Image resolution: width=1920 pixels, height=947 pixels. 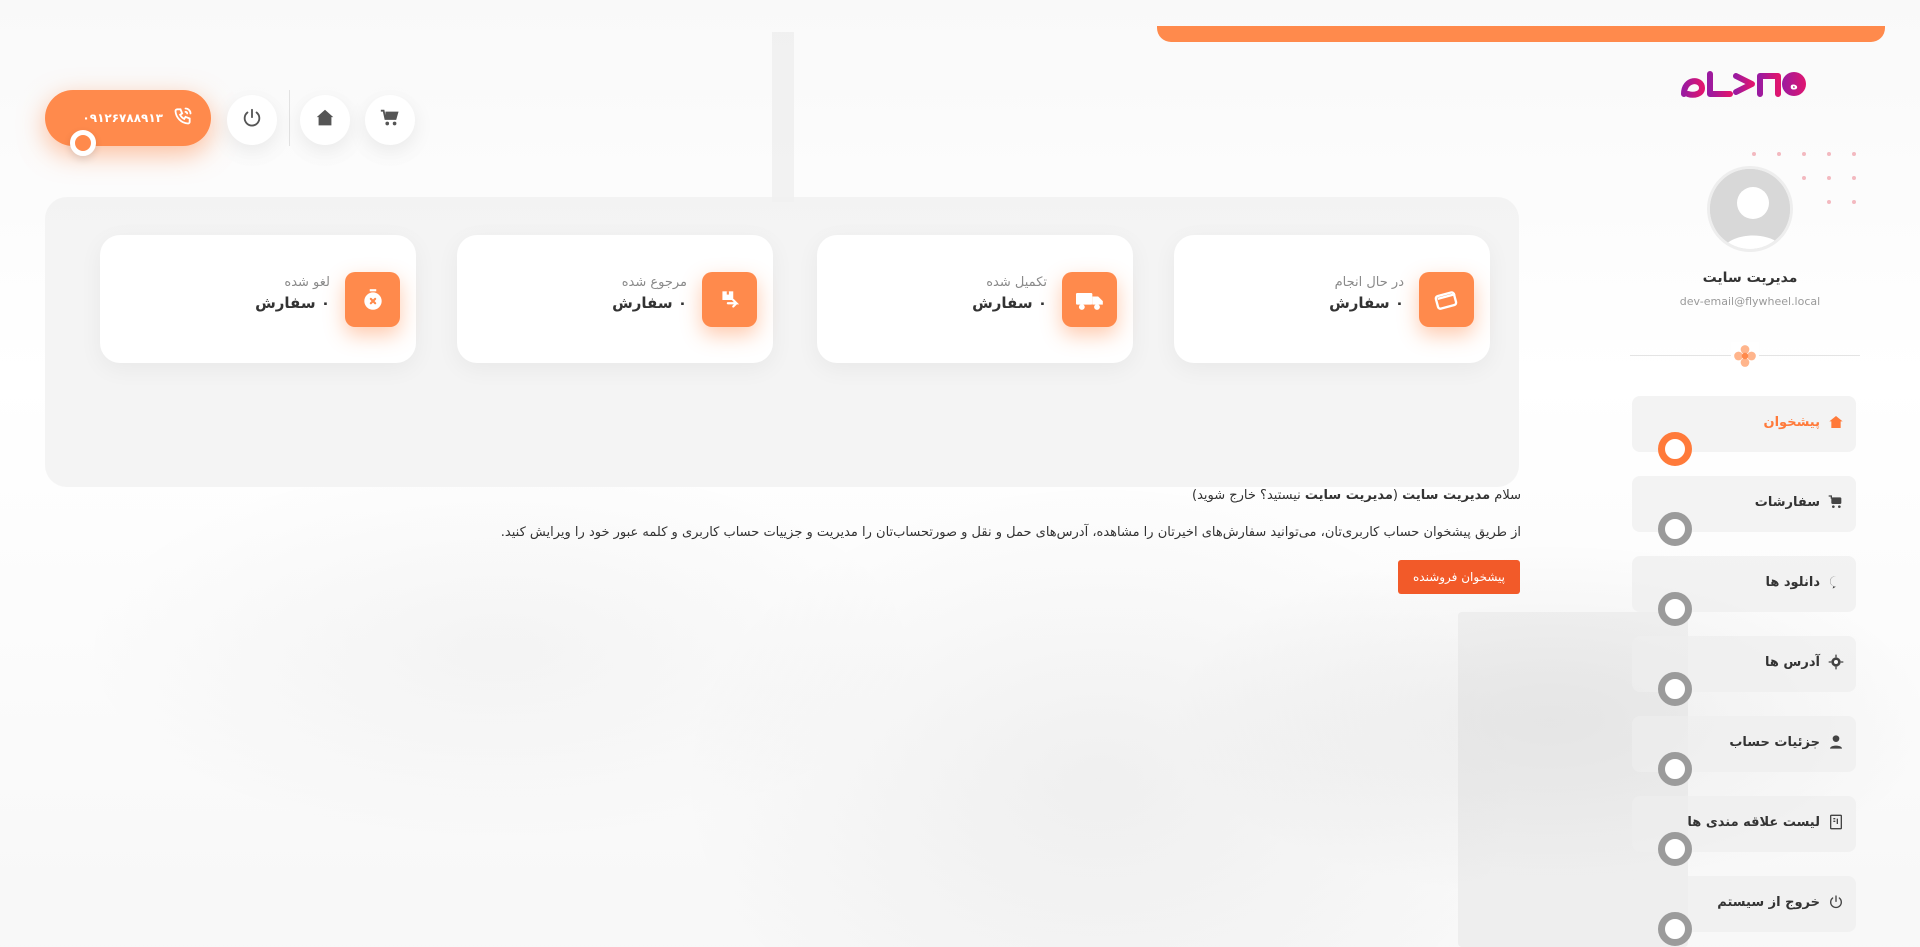 I want to click on greeting-not-username: مدیریت سایت, so click(x=1348, y=495).